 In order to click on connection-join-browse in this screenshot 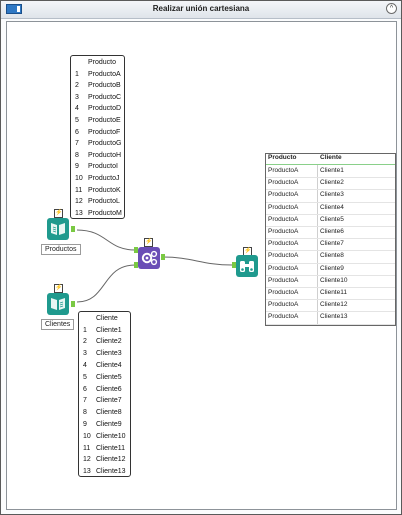, I will do `click(197, 261)`.